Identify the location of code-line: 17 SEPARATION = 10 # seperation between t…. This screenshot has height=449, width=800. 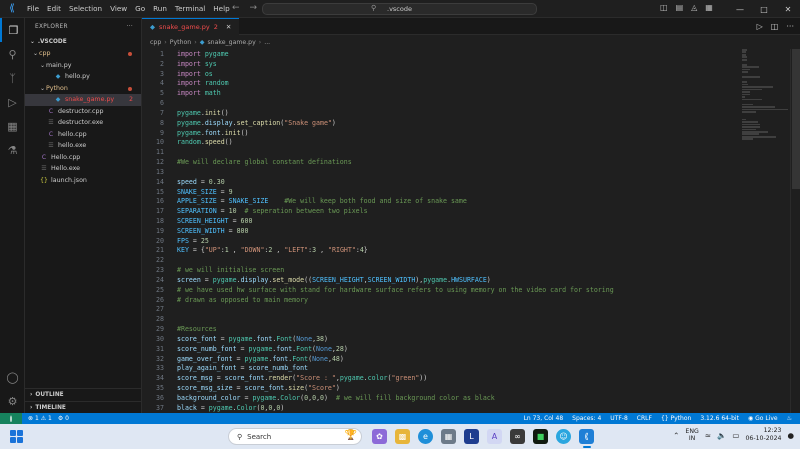
(437, 211).